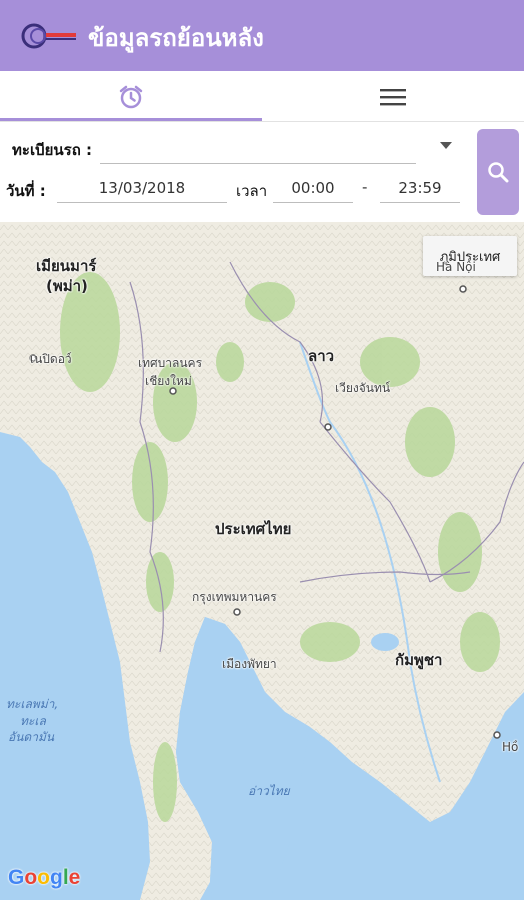 This screenshot has width=524, height=900. What do you see at coordinates (510, 747) in the screenshot?
I see `map-label-hcm: Hồ` at bounding box center [510, 747].